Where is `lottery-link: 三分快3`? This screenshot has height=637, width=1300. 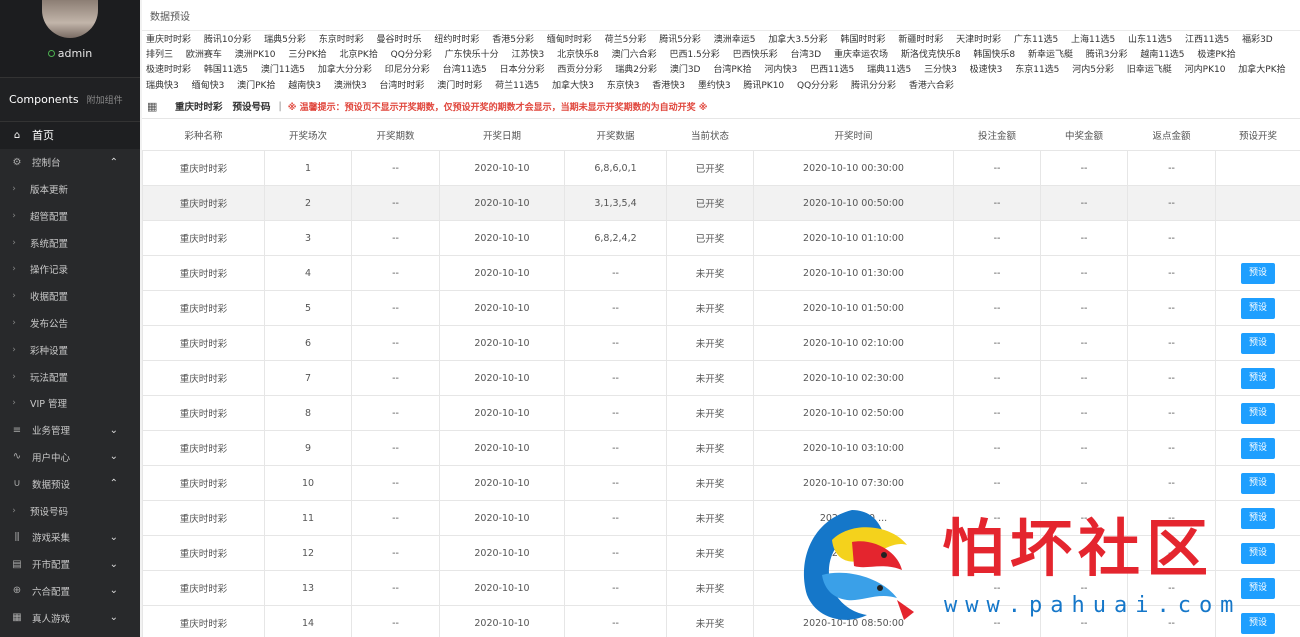 lottery-link: 三分快3 is located at coordinates (940, 70).